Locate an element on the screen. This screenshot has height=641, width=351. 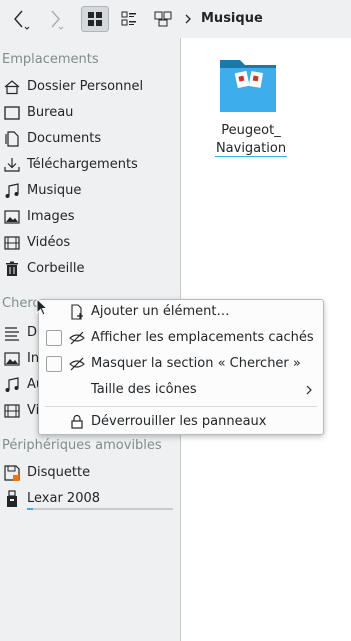
documents-list-icon is located at coordinates (12, 334).